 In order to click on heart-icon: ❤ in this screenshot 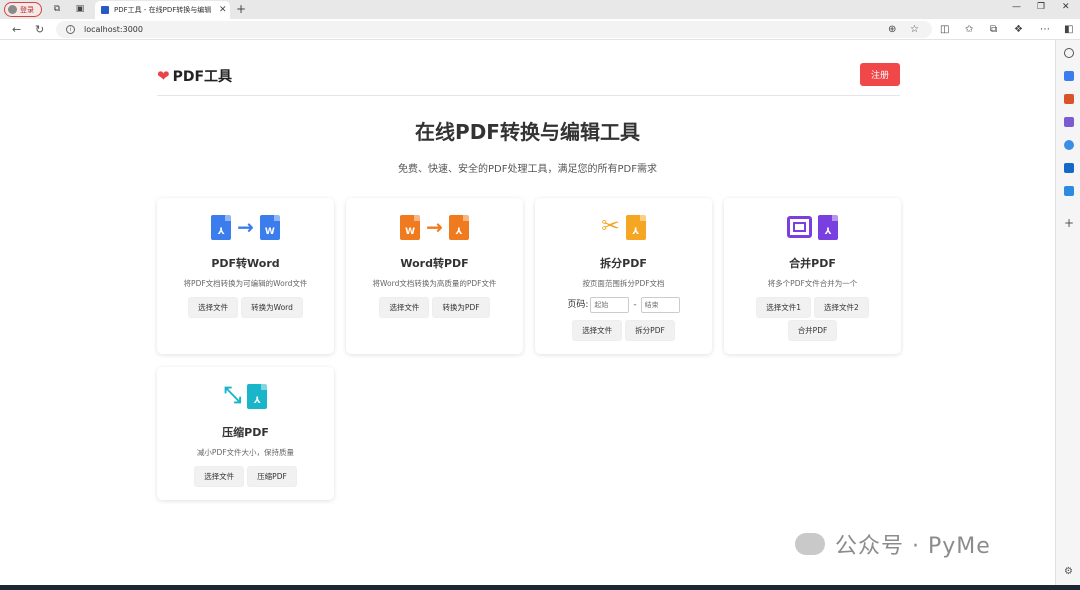, I will do `click(163, 76)`.